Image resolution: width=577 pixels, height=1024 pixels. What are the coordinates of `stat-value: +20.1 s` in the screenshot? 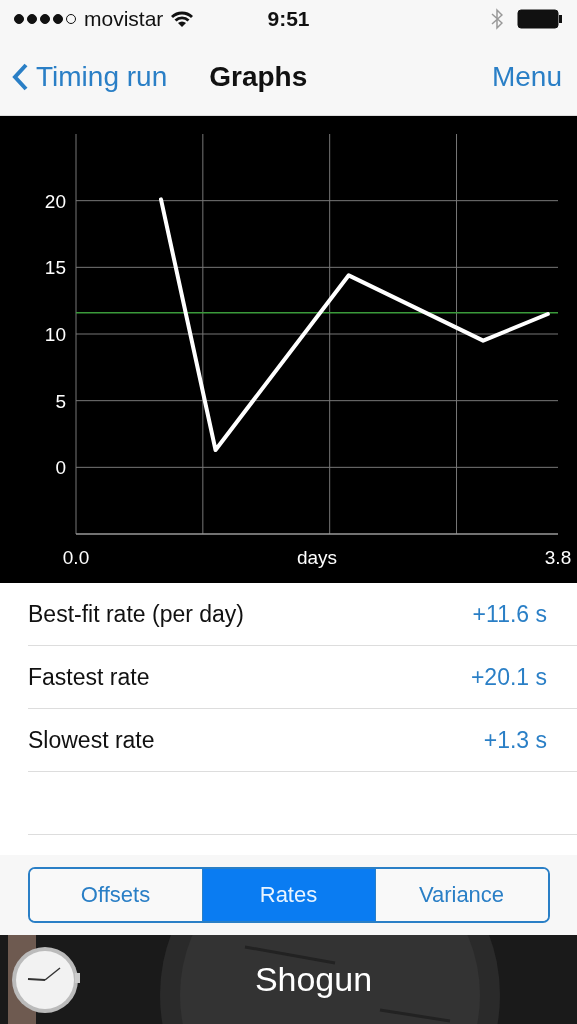 It's located at (508, 677).